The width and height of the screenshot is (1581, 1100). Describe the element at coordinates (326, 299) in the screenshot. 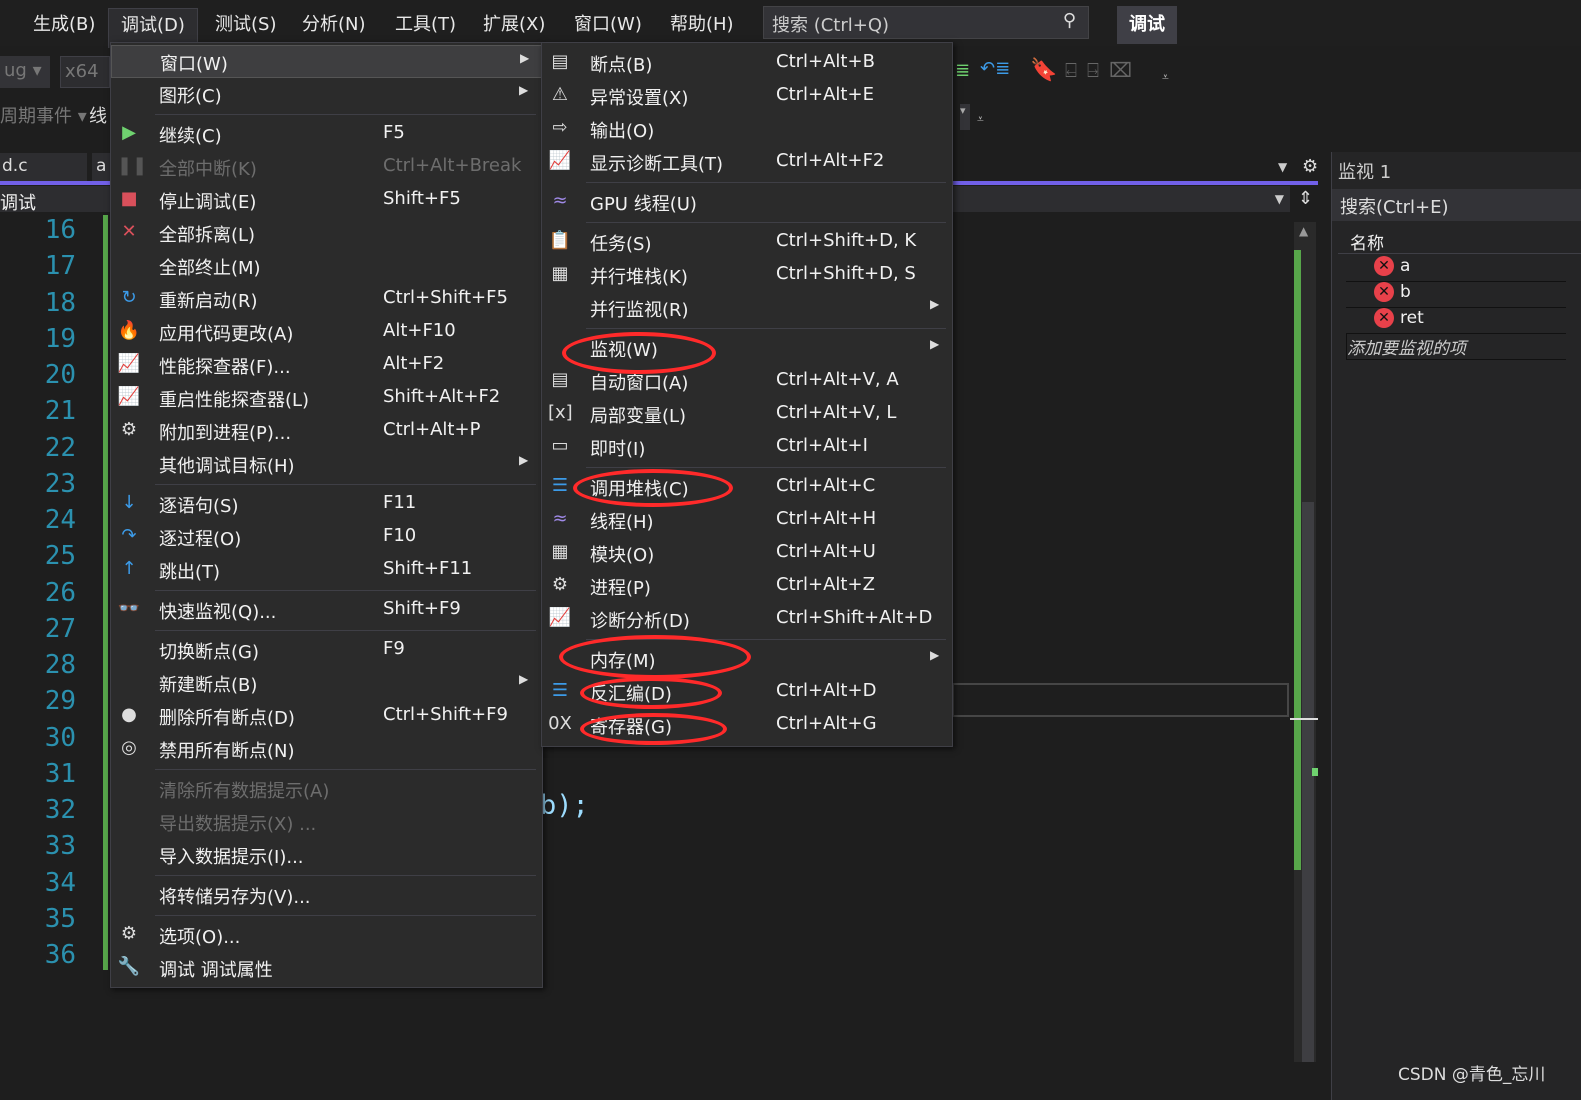

I see `menu-item: ↻ 重新启动(R) Ctrl+Shift+F5` at that location.